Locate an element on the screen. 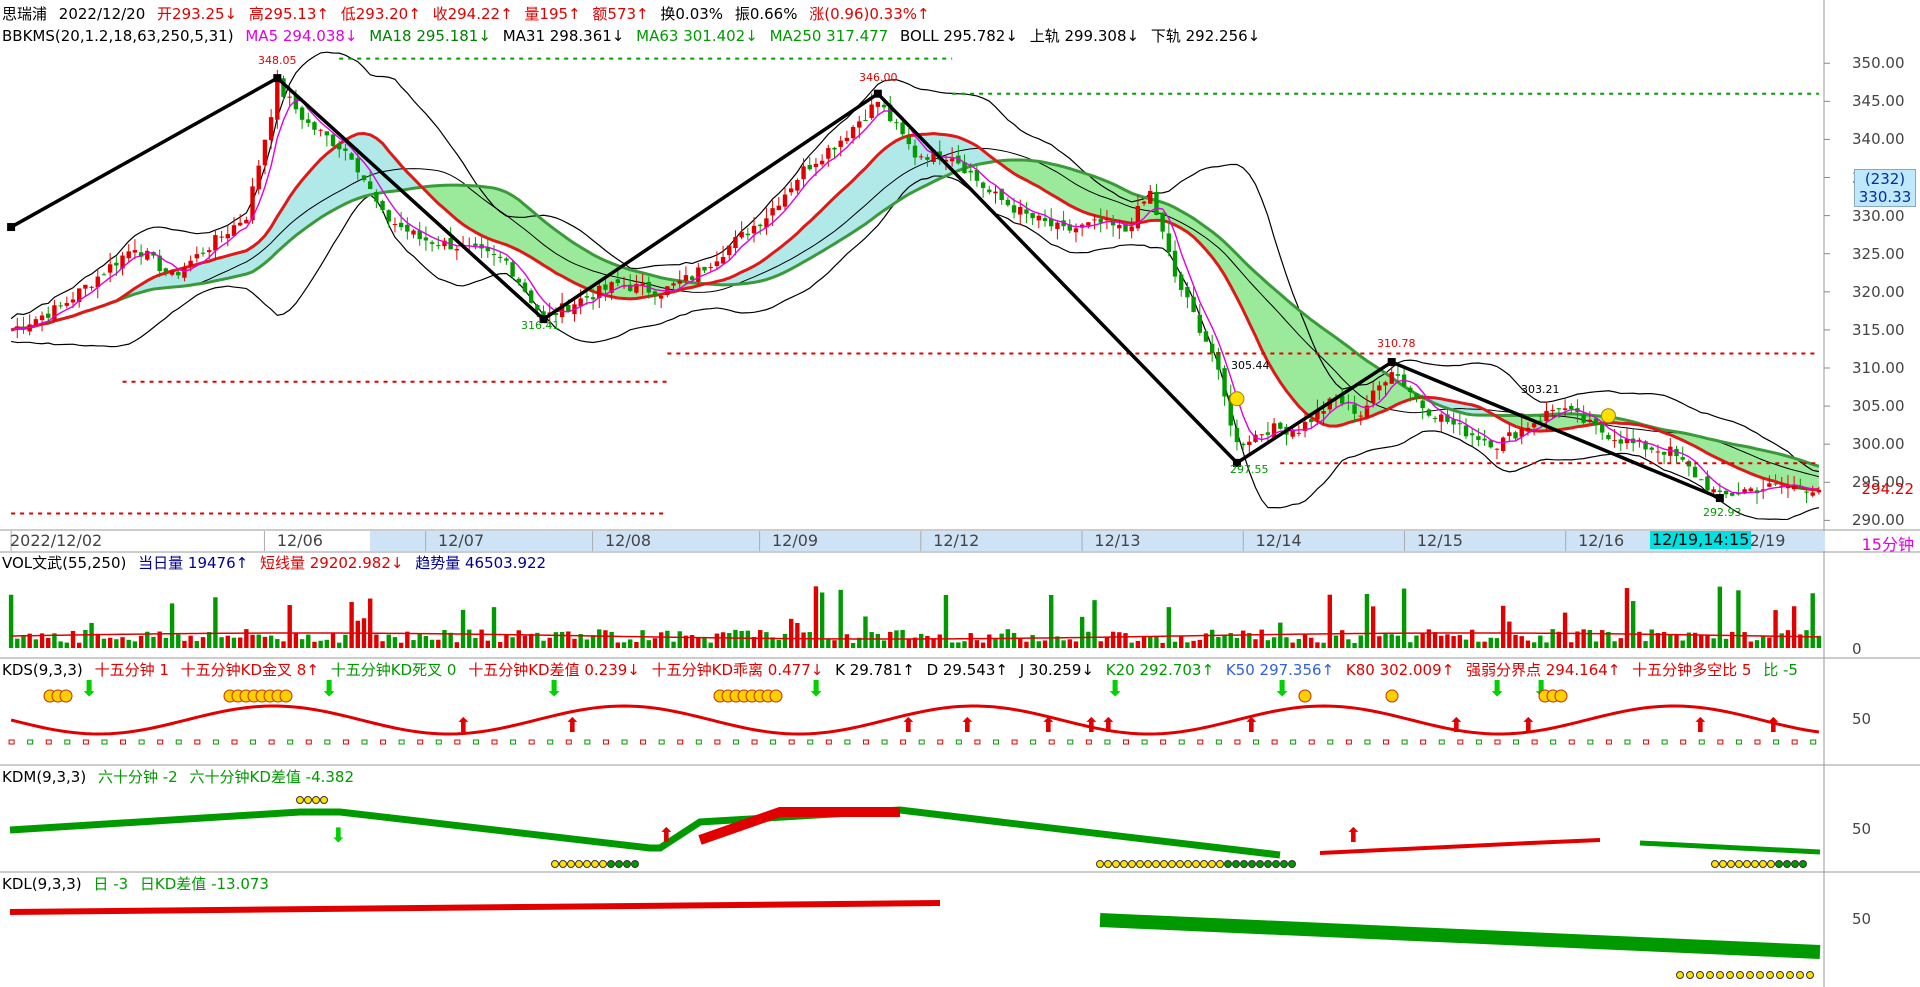  kds-smiley-icon is located at coordinates (1392, 696).